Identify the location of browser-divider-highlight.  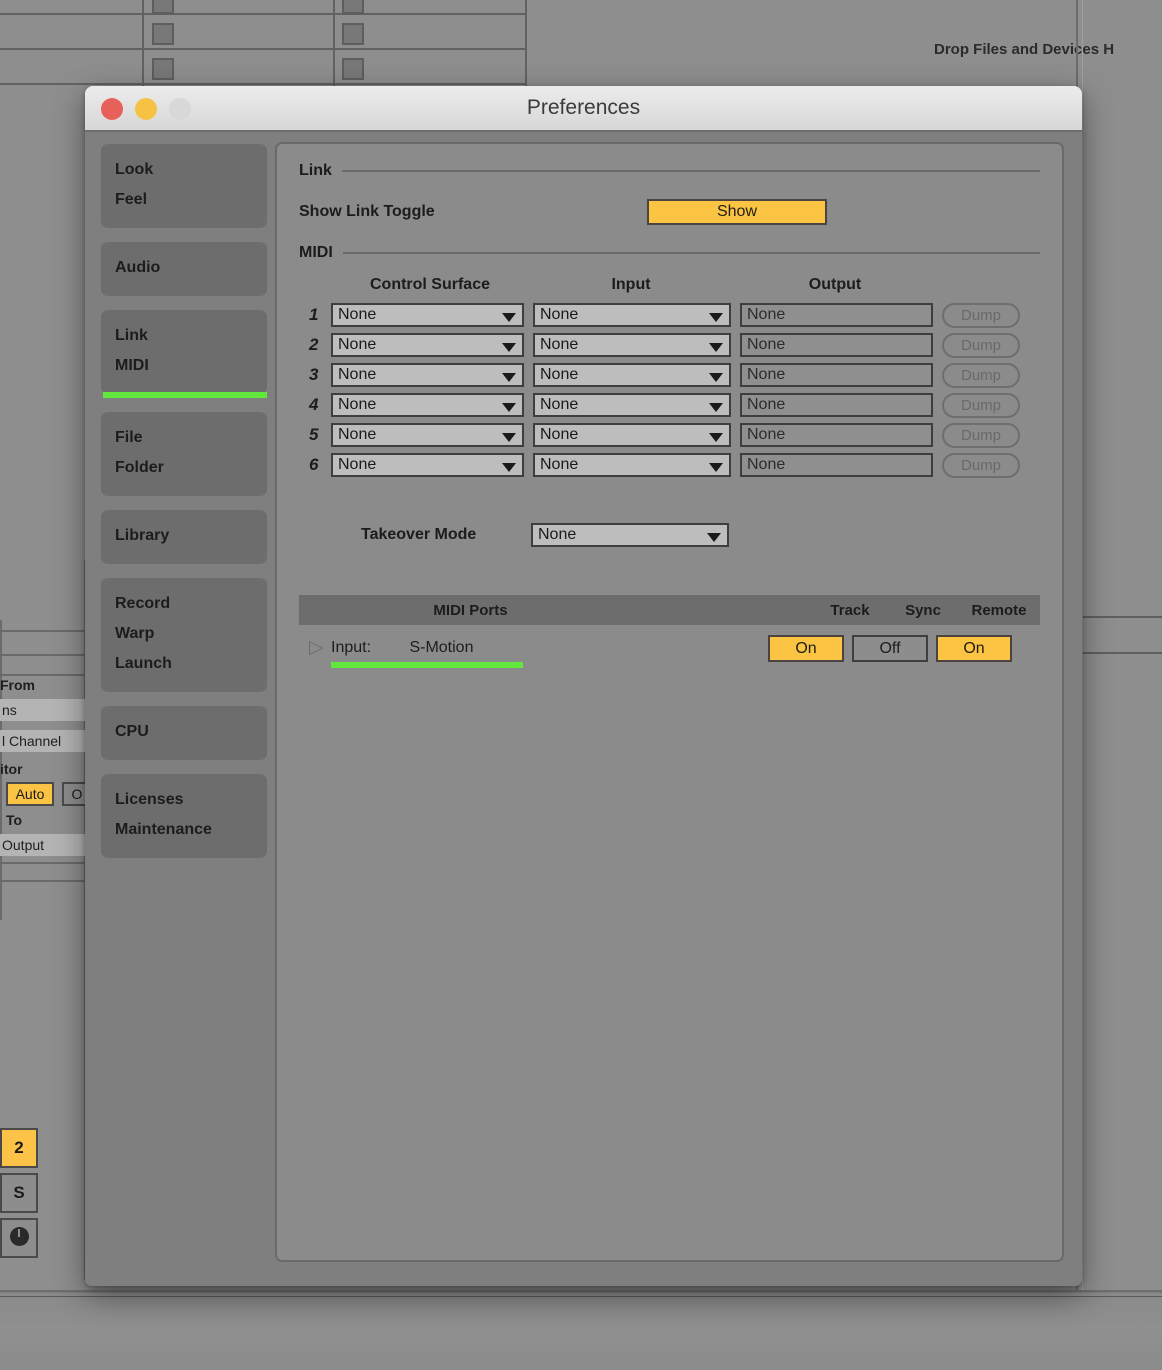
(1082, 648).